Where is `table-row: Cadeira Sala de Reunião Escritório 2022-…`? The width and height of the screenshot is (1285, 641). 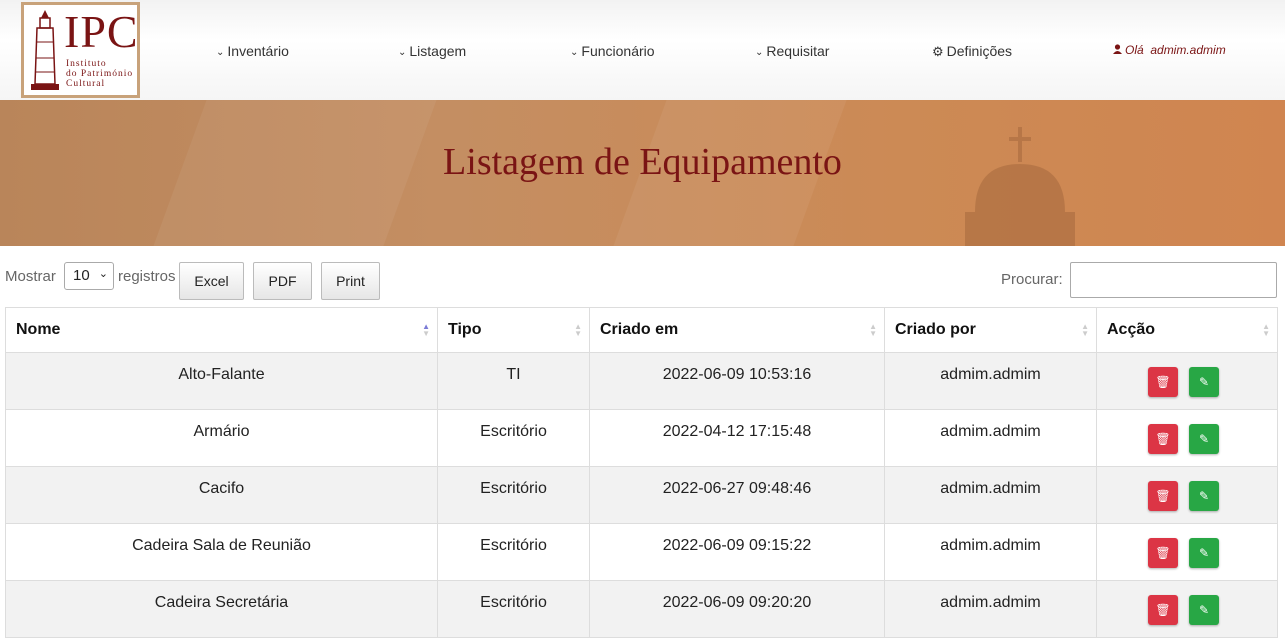 table-row: Cadeira Sala de Reunião Escritório 2022-… is located at coordinates (641, 552).